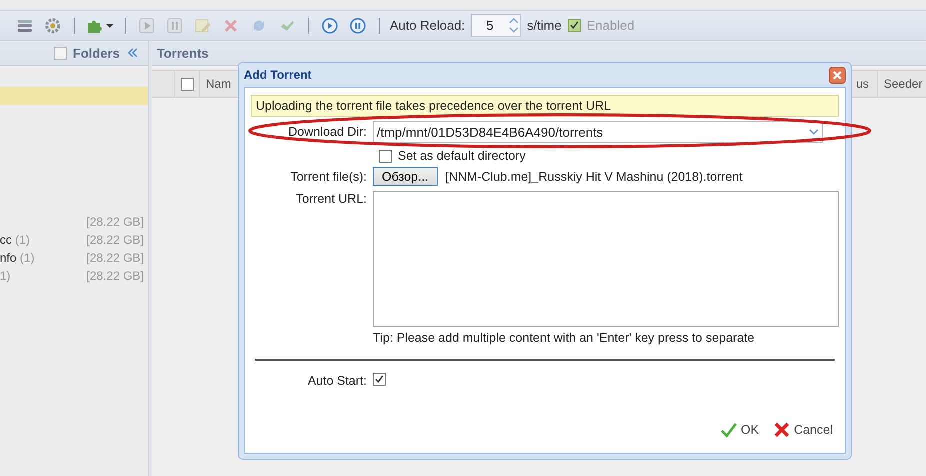 Image resolution: width=926 pixels, height=476 pixels. What do you see at coordinates (740, 430) in the screenshot?
I see `ok-button: OK` at bounding box center [740, 430].